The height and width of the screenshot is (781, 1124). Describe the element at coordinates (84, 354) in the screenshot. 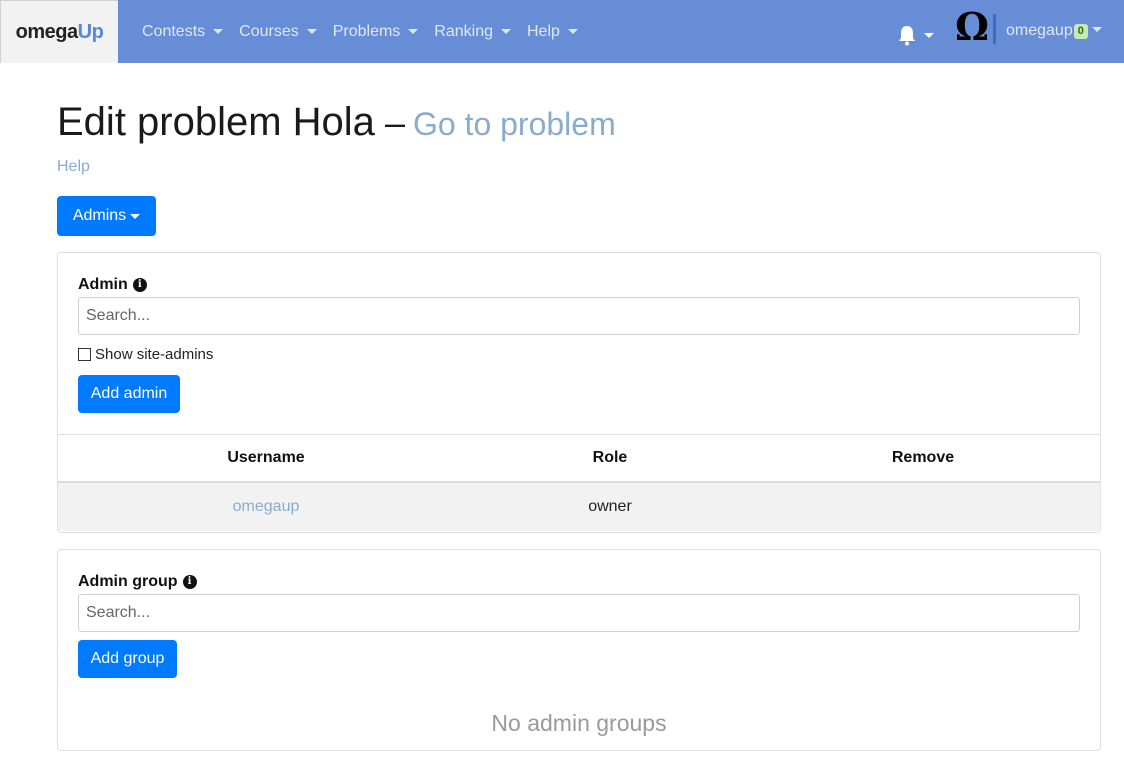

I see `show-site-admins-checkbox` at that location.